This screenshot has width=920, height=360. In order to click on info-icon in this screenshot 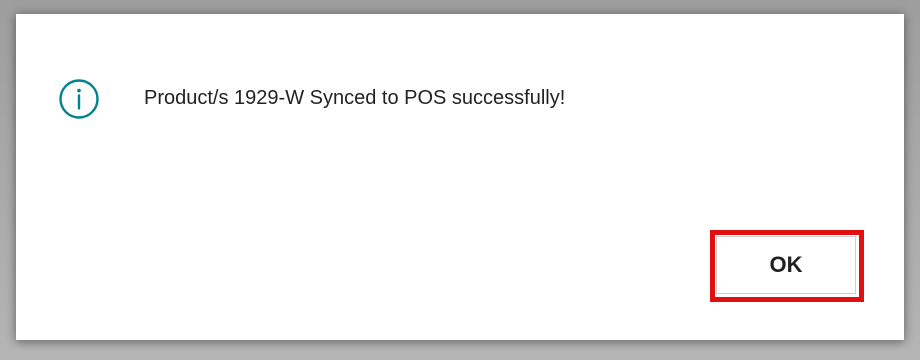, I will do `click(79, 99)`.